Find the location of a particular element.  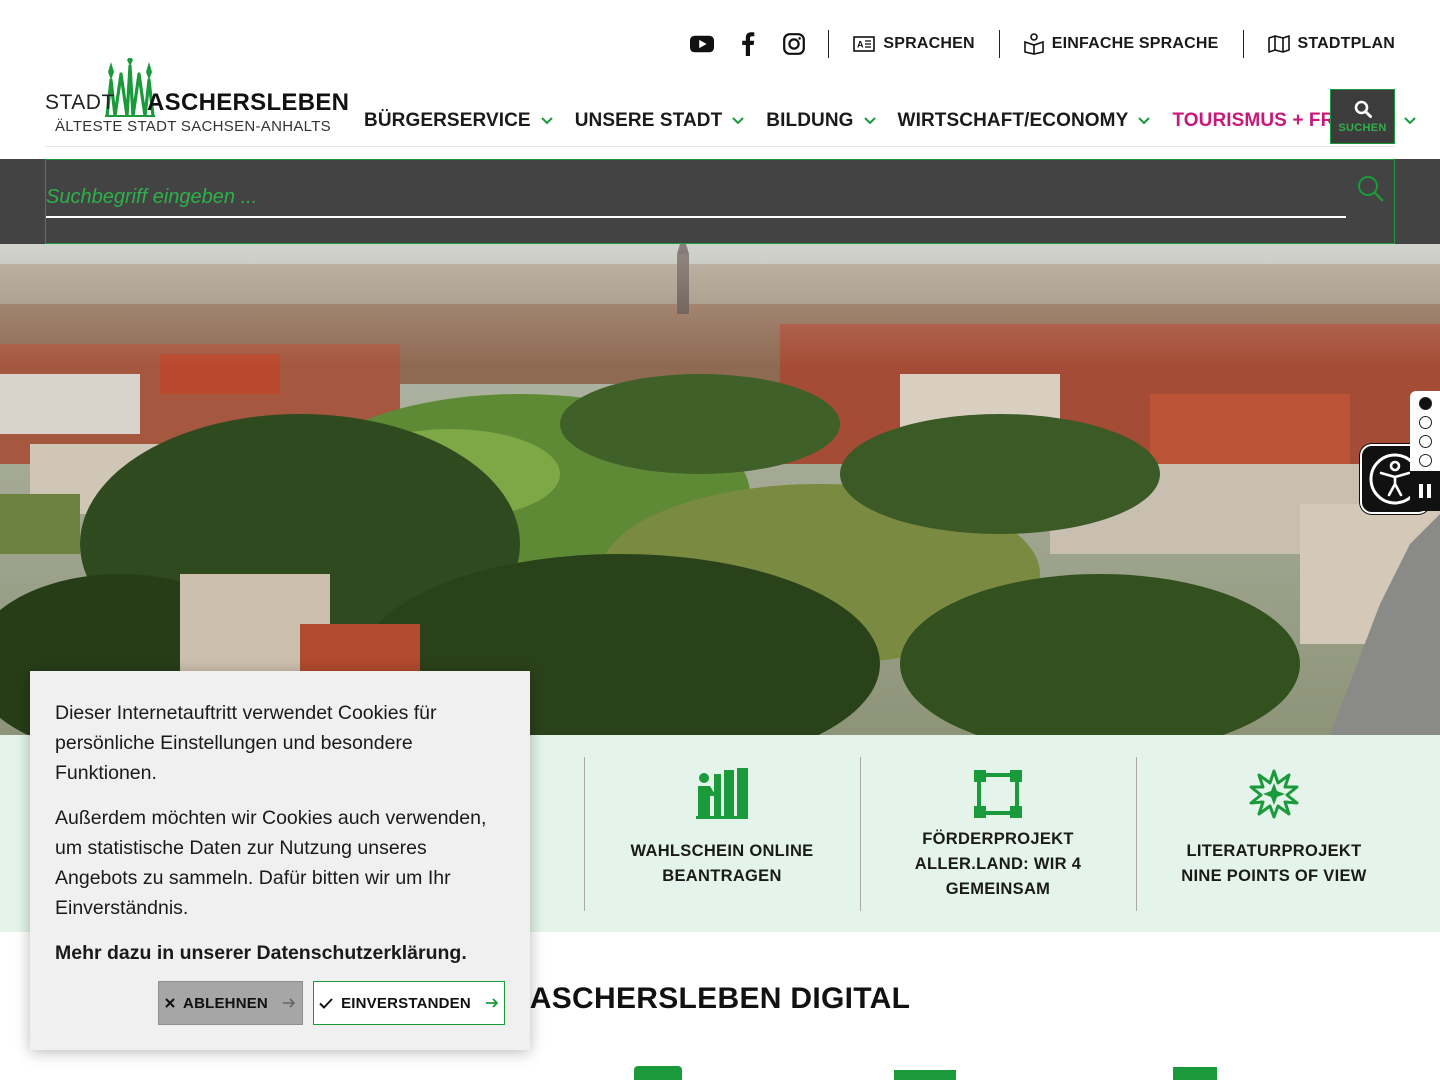

languages-label: SPRACHEN is located at coordinates (929, 43).